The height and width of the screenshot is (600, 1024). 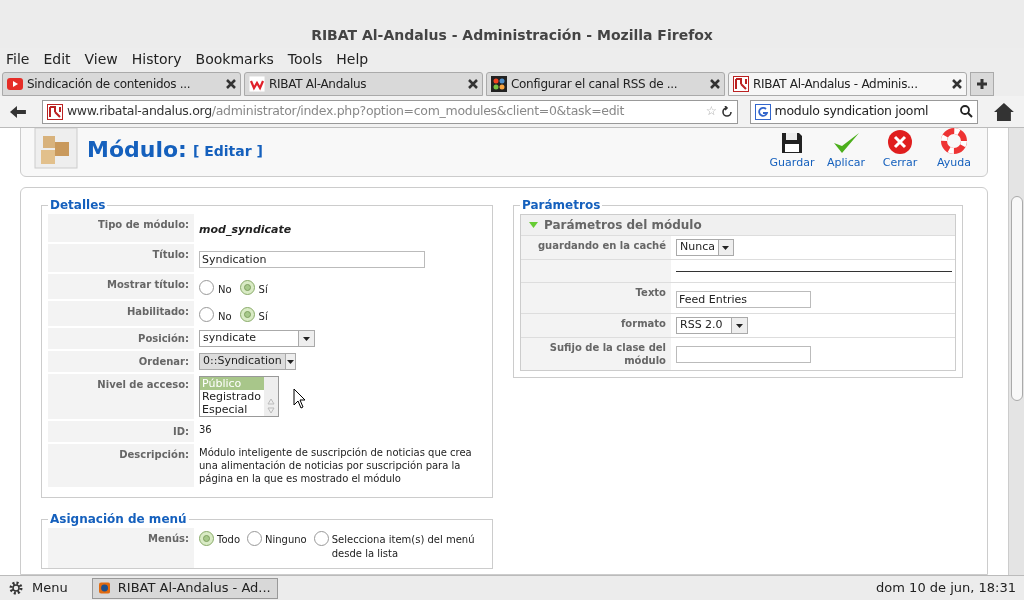 I want to click on radio-label: Ninguno, so click(x=286, y=540).